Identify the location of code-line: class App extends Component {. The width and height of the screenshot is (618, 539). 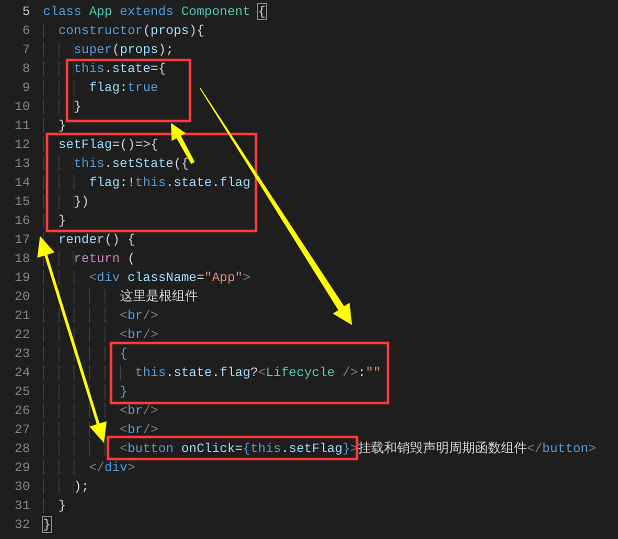
(154, 12).